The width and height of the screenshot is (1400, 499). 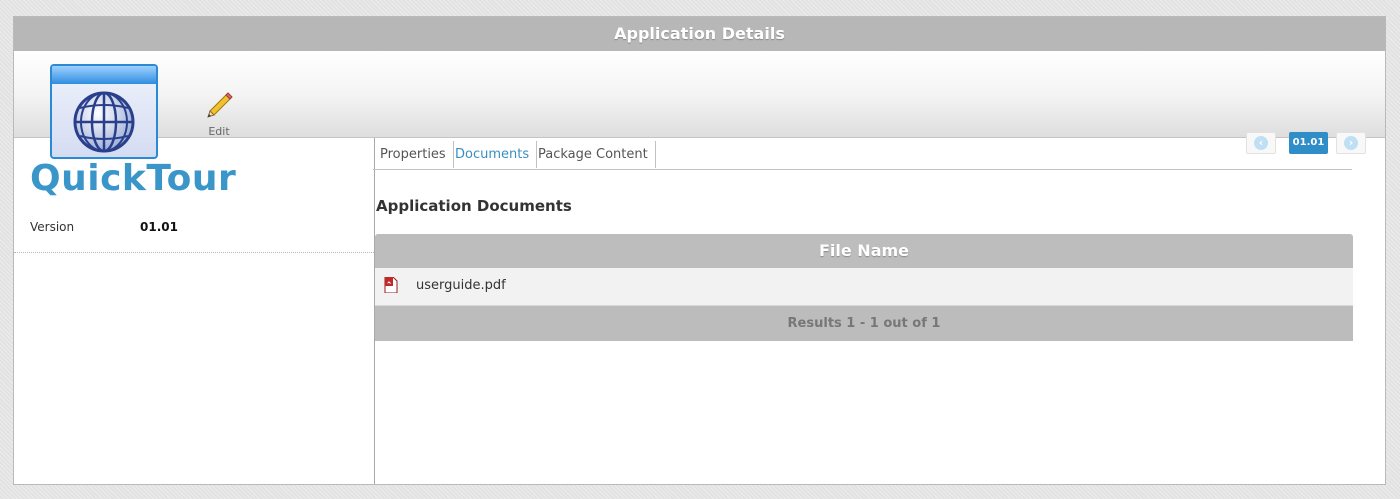 I want to click on tab-package-content: Package Content, so click(x=593, y=154).